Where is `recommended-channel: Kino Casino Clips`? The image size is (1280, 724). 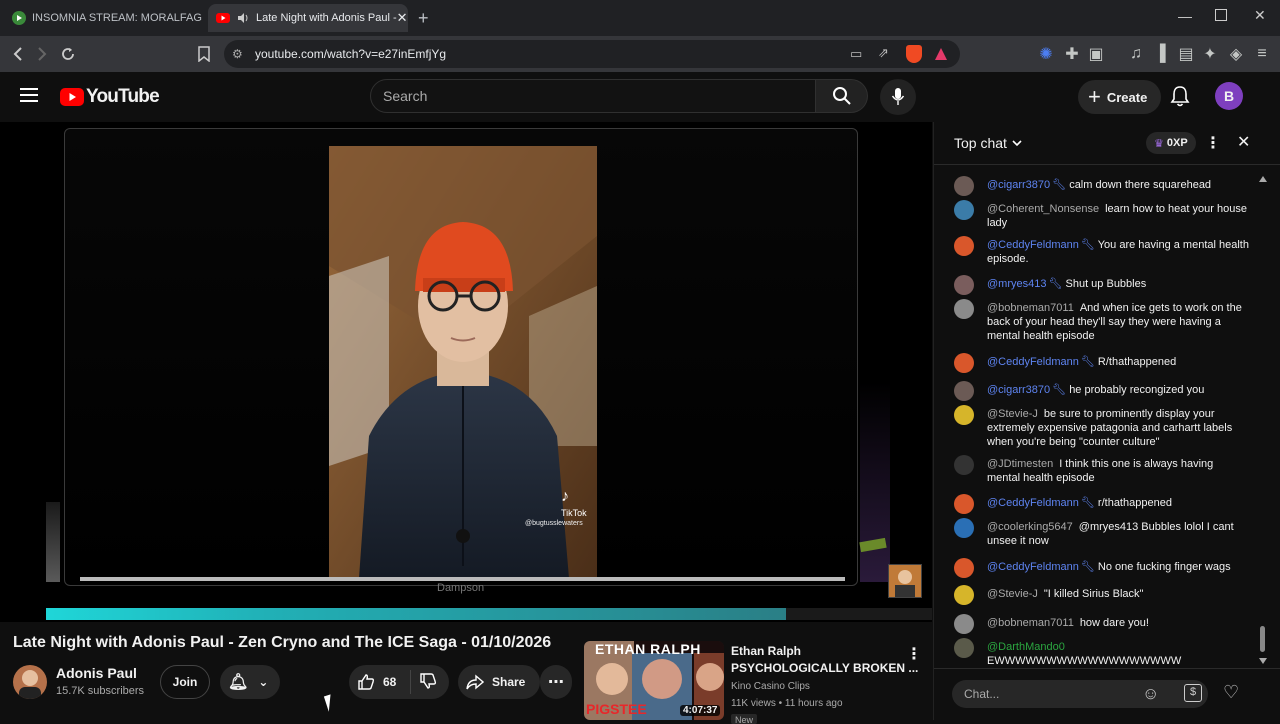 recommended-channel: Kino Casino Clips is located at coordinates (770, 686).